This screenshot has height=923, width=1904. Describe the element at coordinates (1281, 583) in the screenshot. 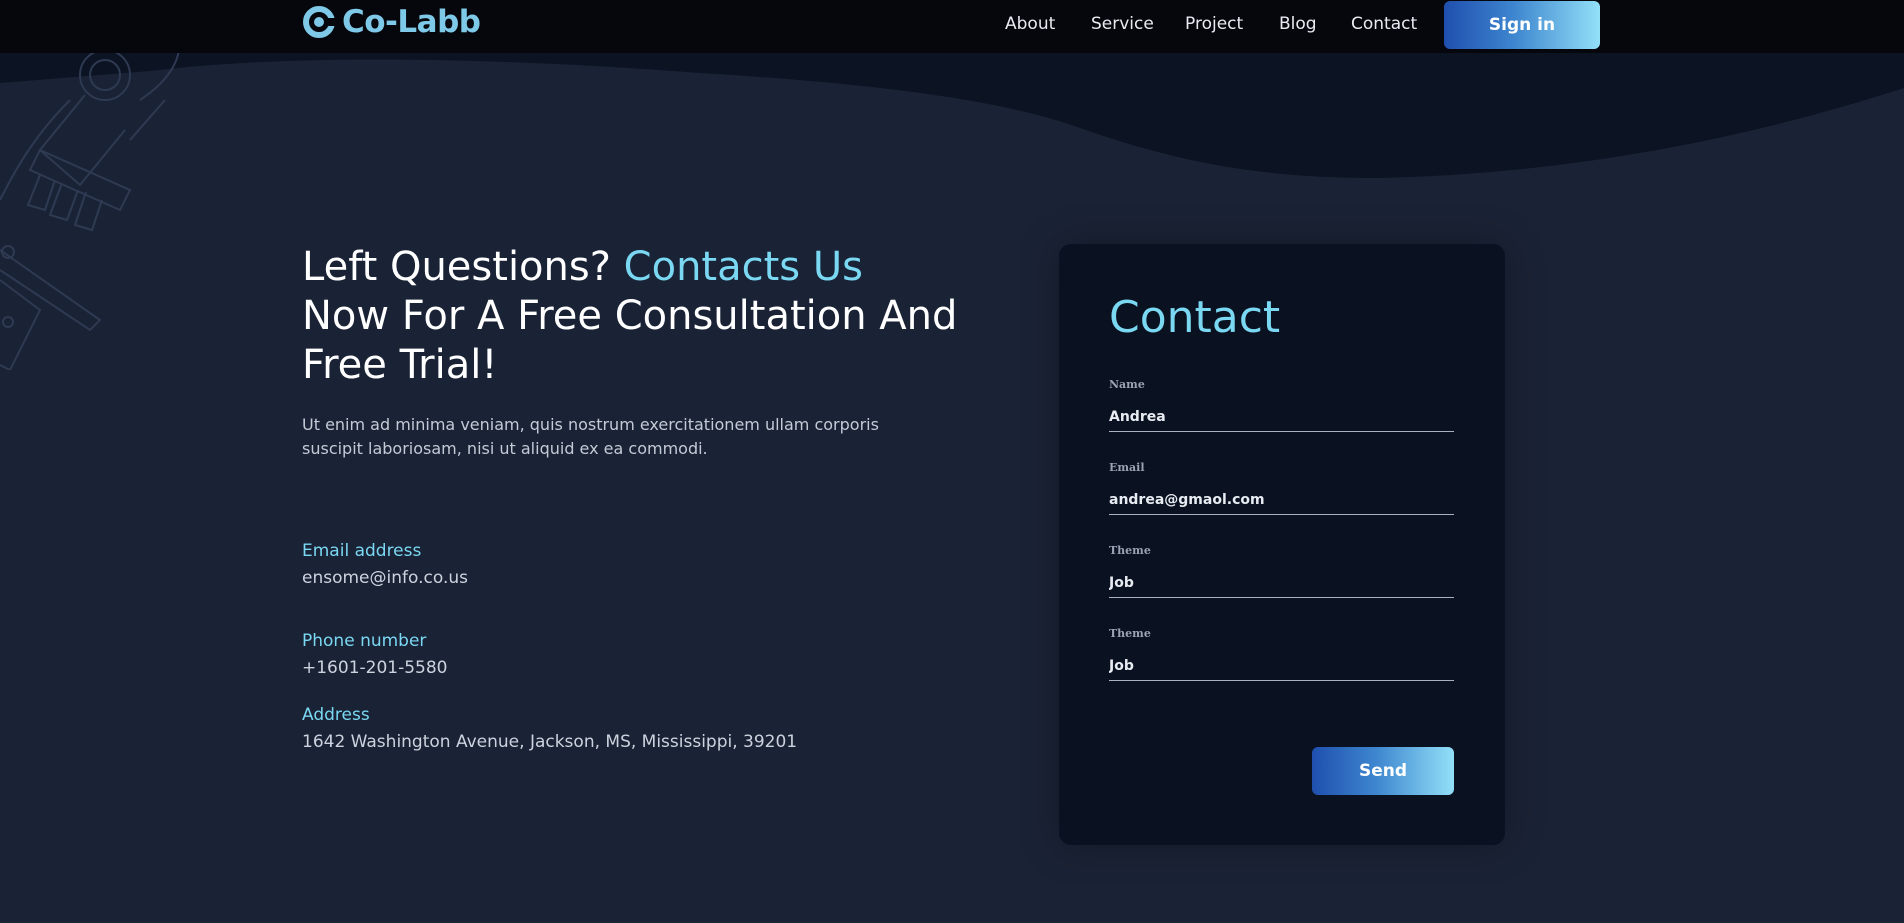

I see `theme-input` at that location.